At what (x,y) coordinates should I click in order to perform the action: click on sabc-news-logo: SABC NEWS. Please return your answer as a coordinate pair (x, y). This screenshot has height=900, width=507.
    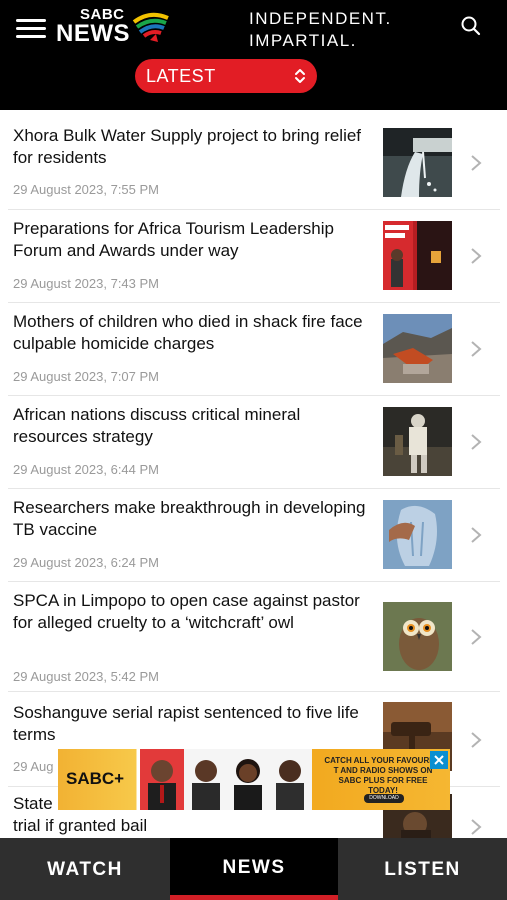
    Looking at the image, I should click on (116, 26).